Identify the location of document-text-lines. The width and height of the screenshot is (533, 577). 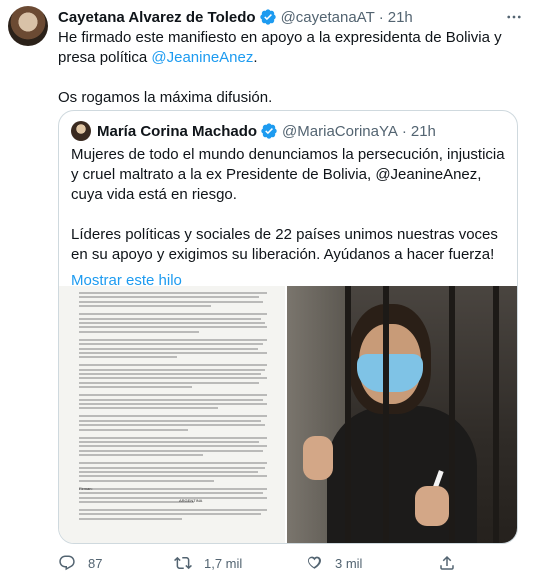
(173, 409).